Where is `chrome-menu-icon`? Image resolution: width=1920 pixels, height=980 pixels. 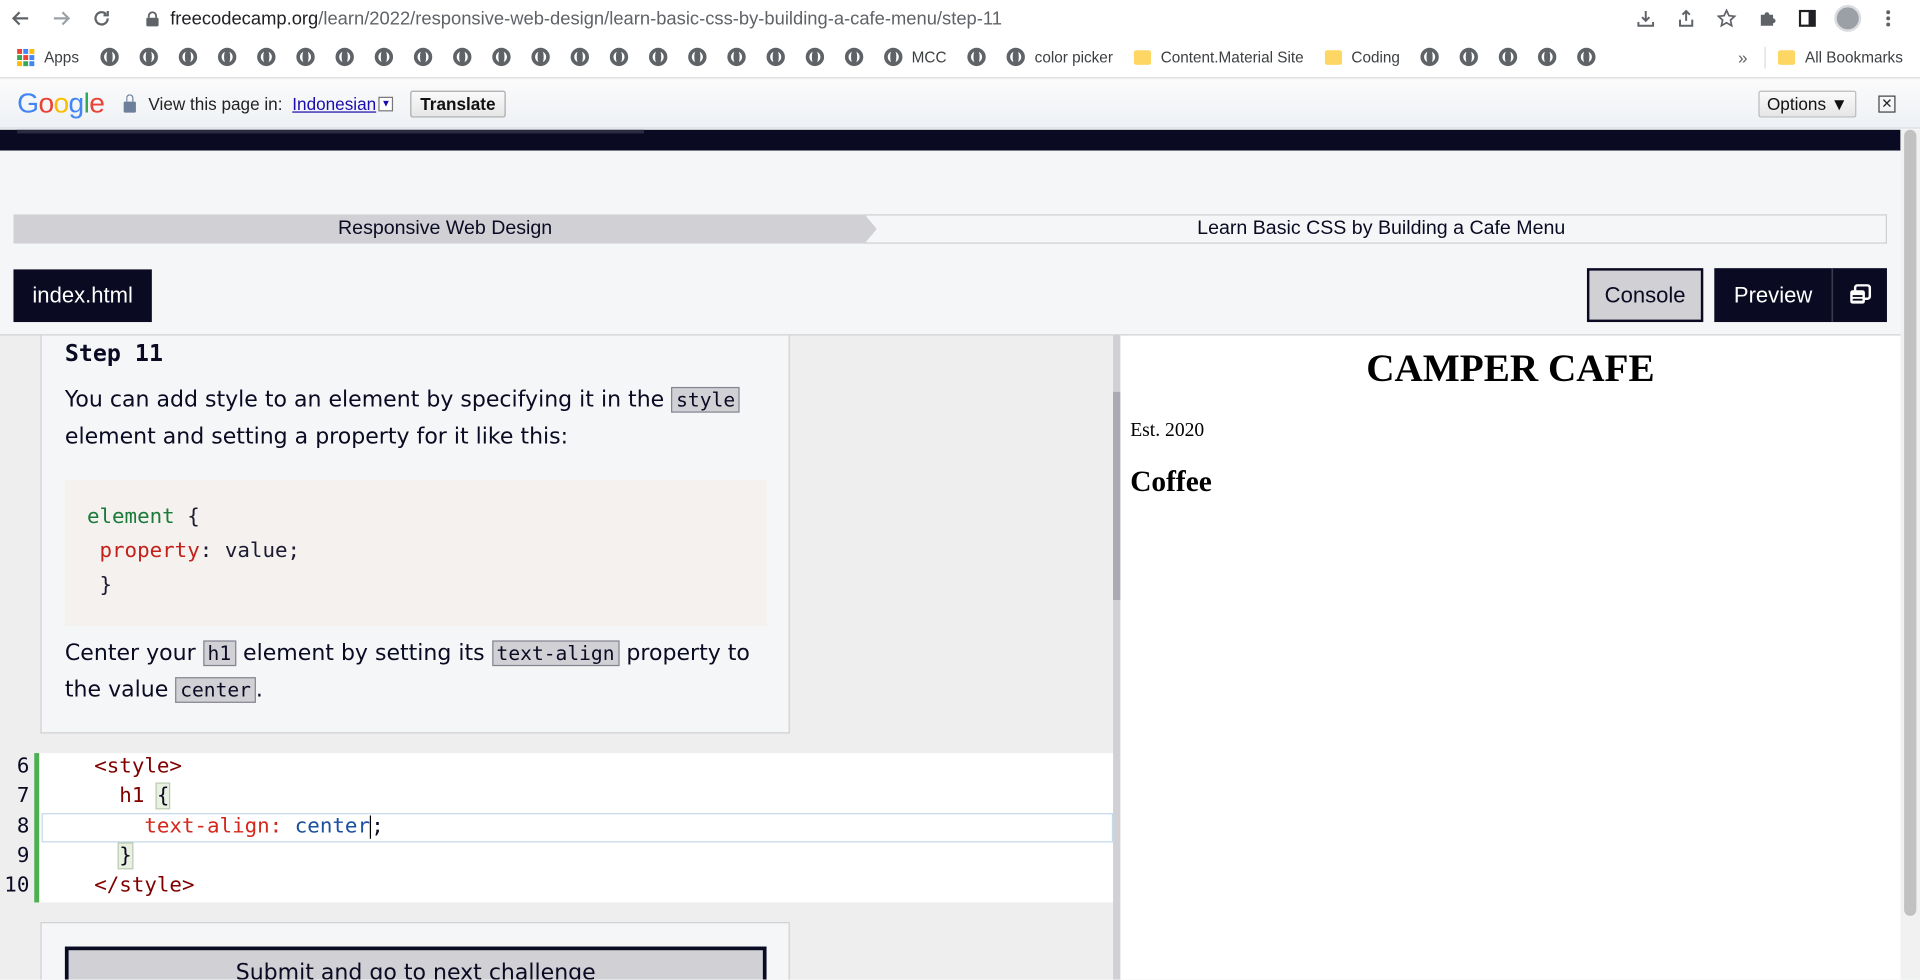 chrome-menu-icon is located at coordinates (1887, 18).